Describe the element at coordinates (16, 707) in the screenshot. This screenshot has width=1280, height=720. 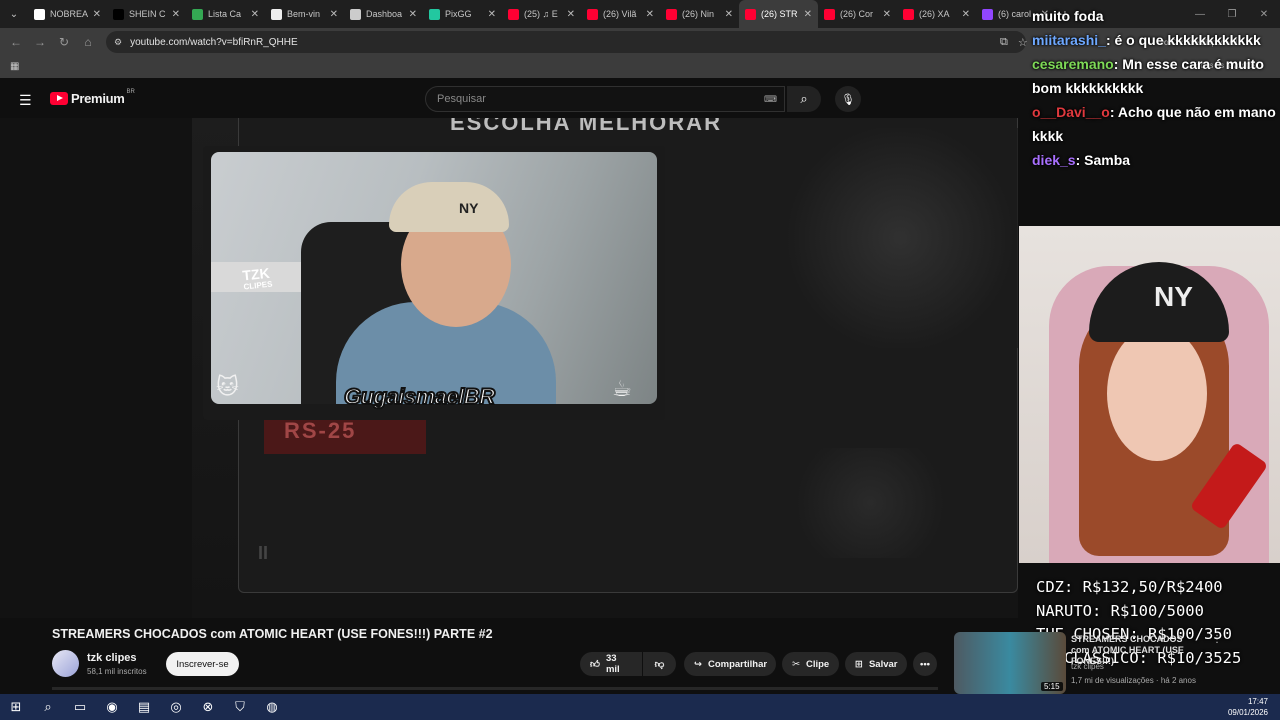
I see `windows-start-icon: ⊞` at that location.